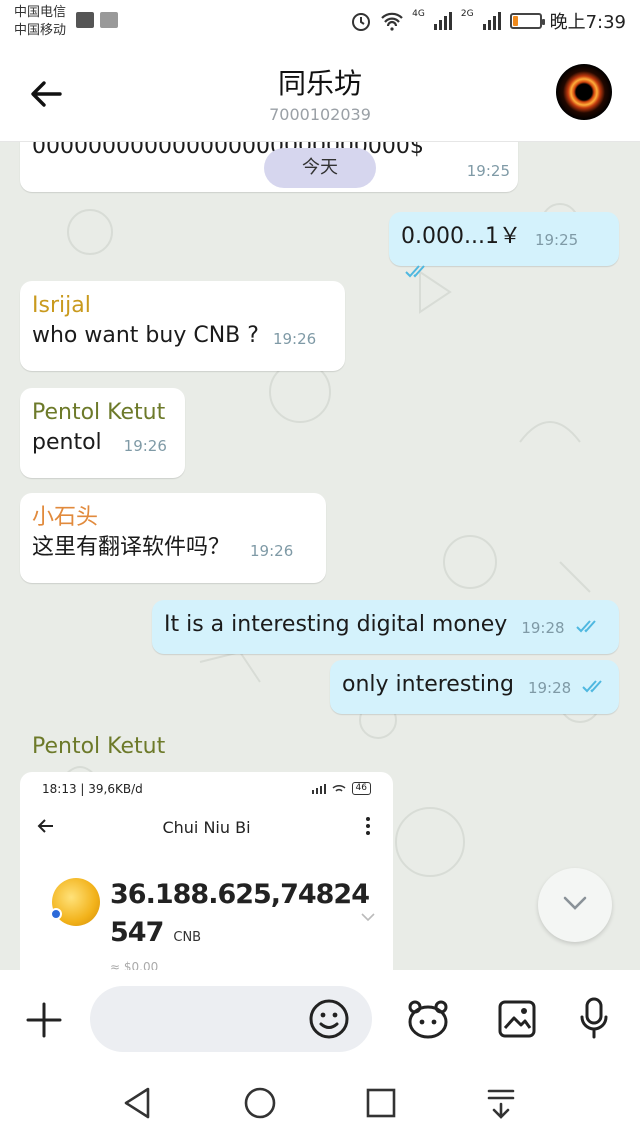 This screenshot has height=1138, width=640. Describe the element at coordinates (187, 937) in the screenshot. I see `currency-label: CNB` at that location.